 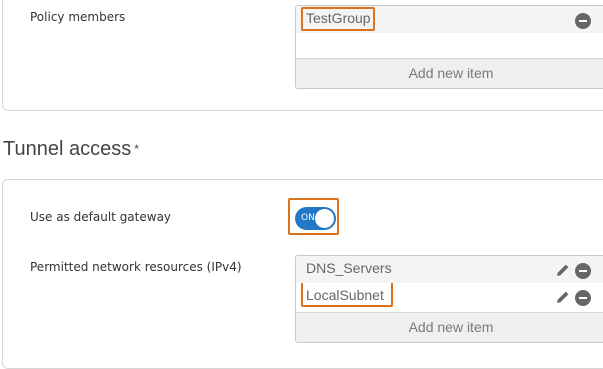 What do you see at coordinates (349, 268) in the screenshot?
I see `list-item-label: DNS_Servers` at bounding box center [349, 268].